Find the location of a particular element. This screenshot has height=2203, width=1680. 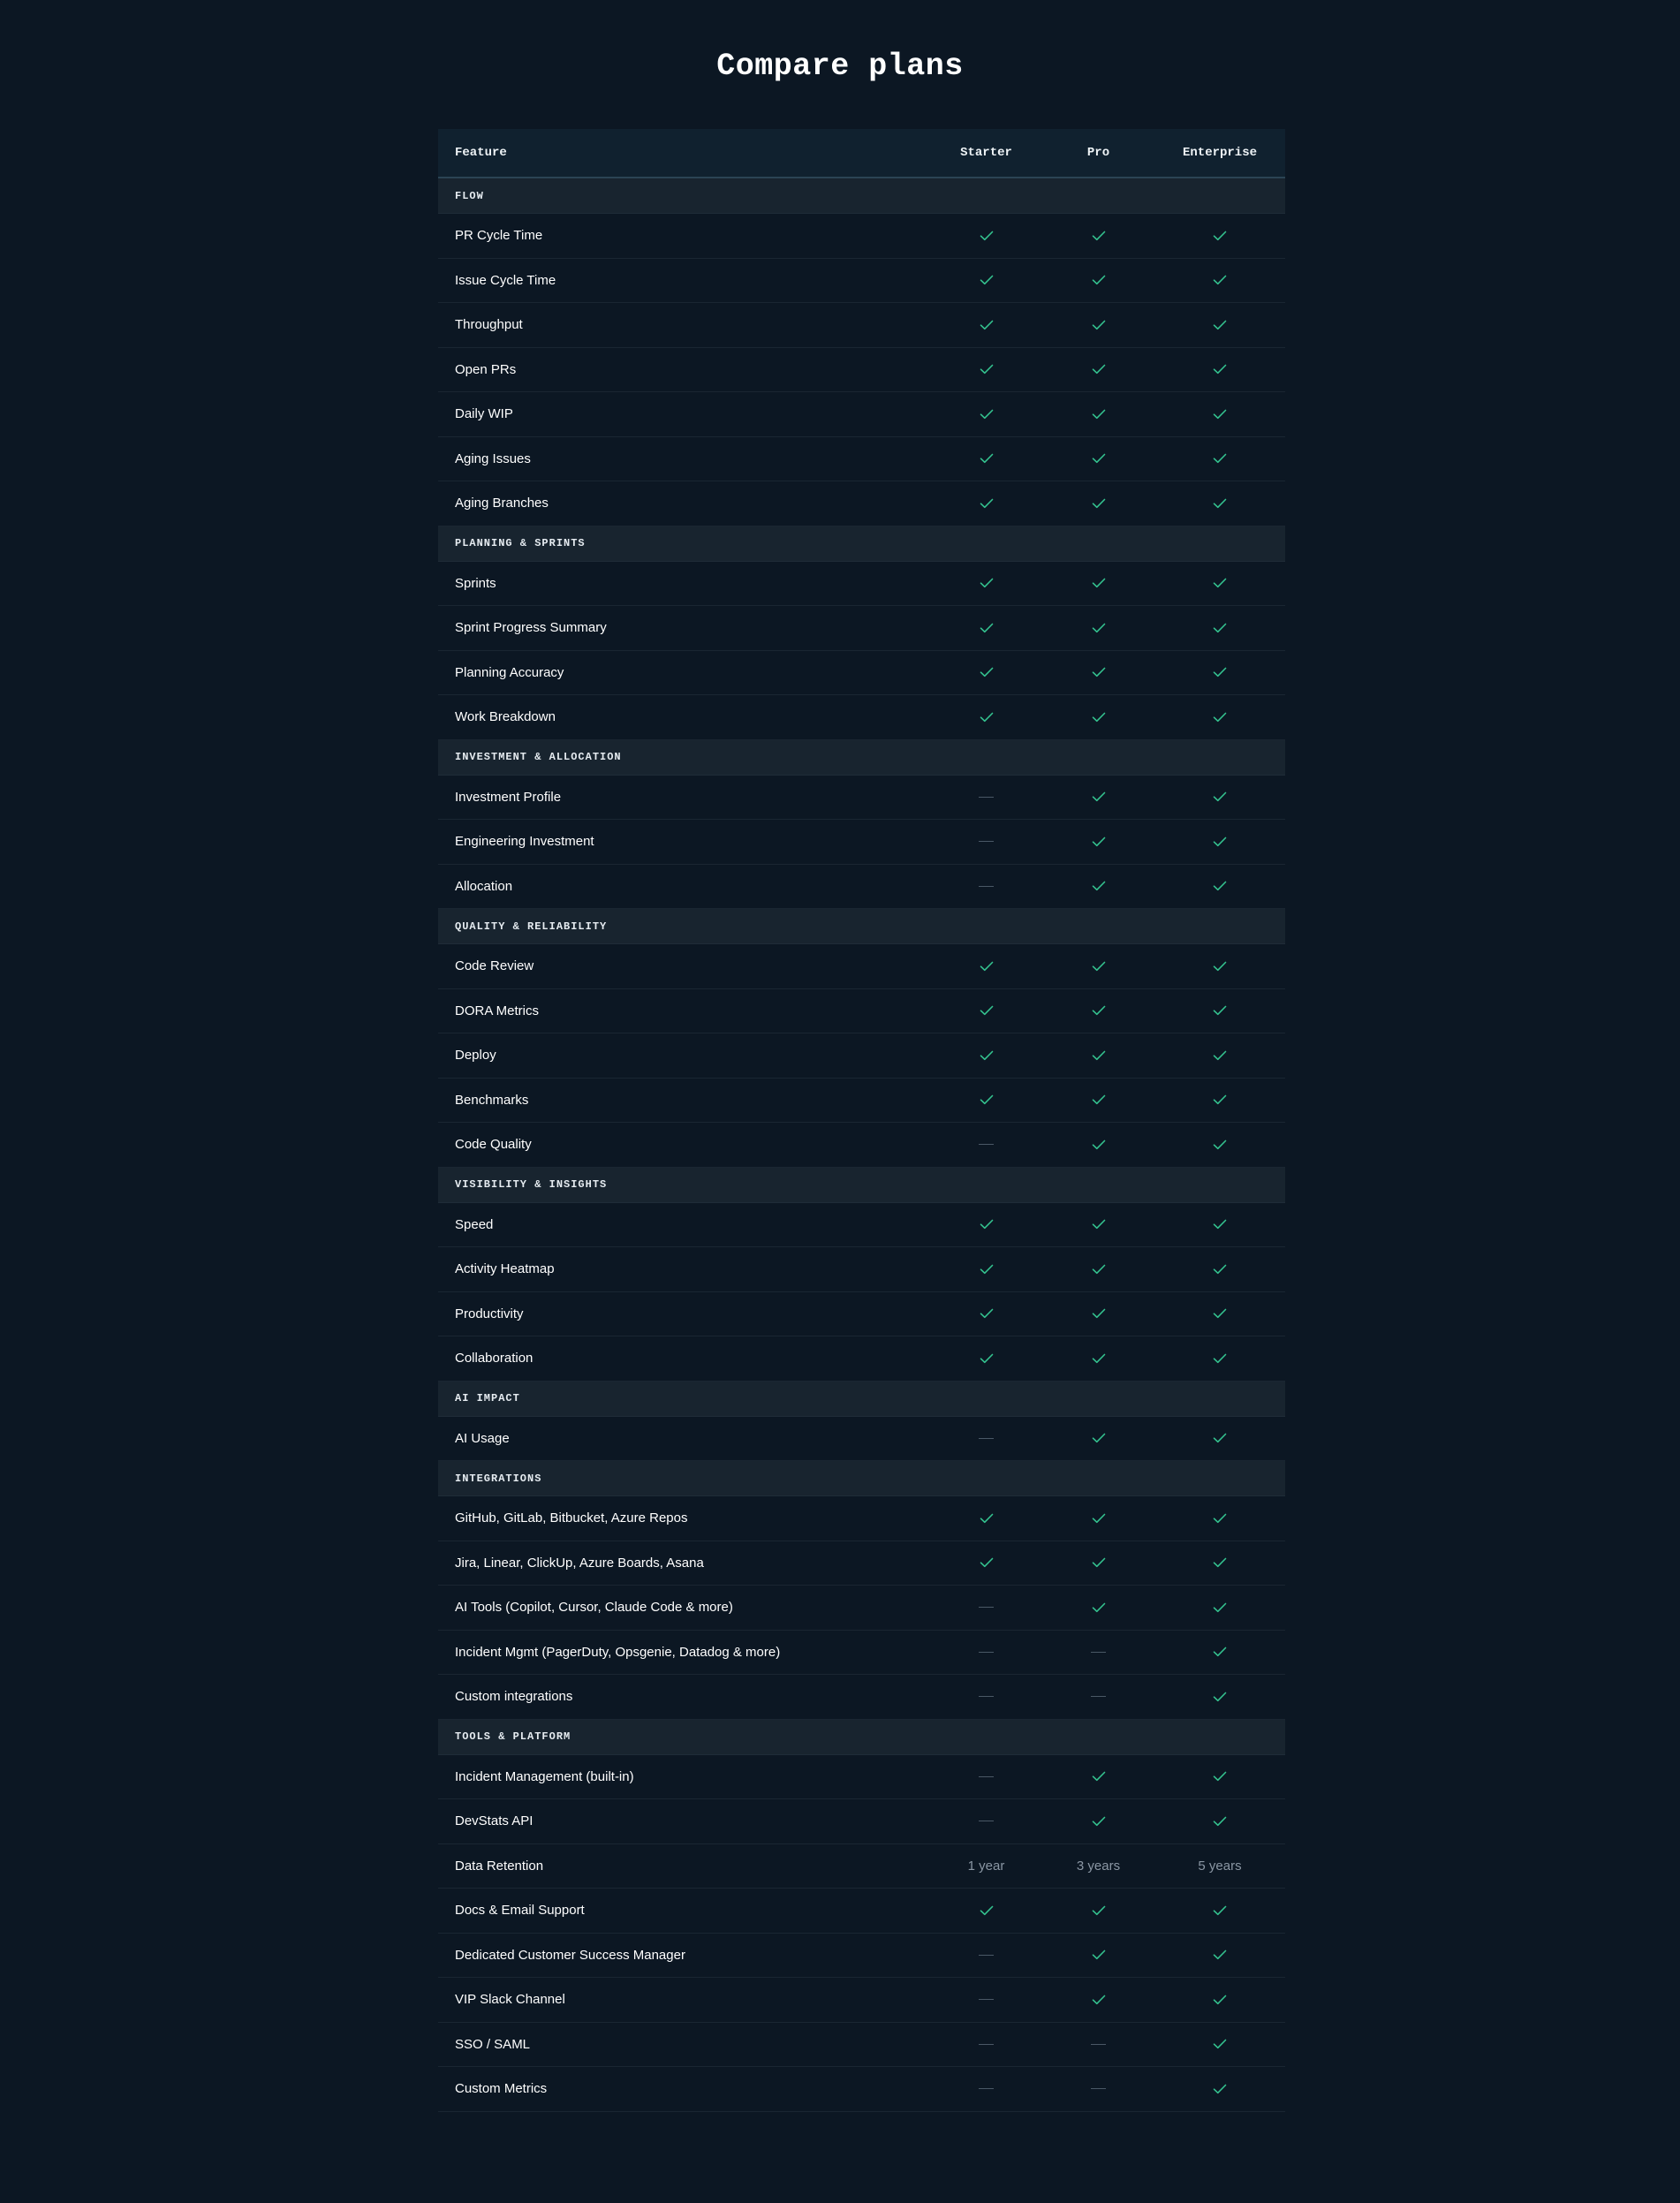

section-header: VISIBILITY & INSIGHTS is located at coordinates (861, 1185).